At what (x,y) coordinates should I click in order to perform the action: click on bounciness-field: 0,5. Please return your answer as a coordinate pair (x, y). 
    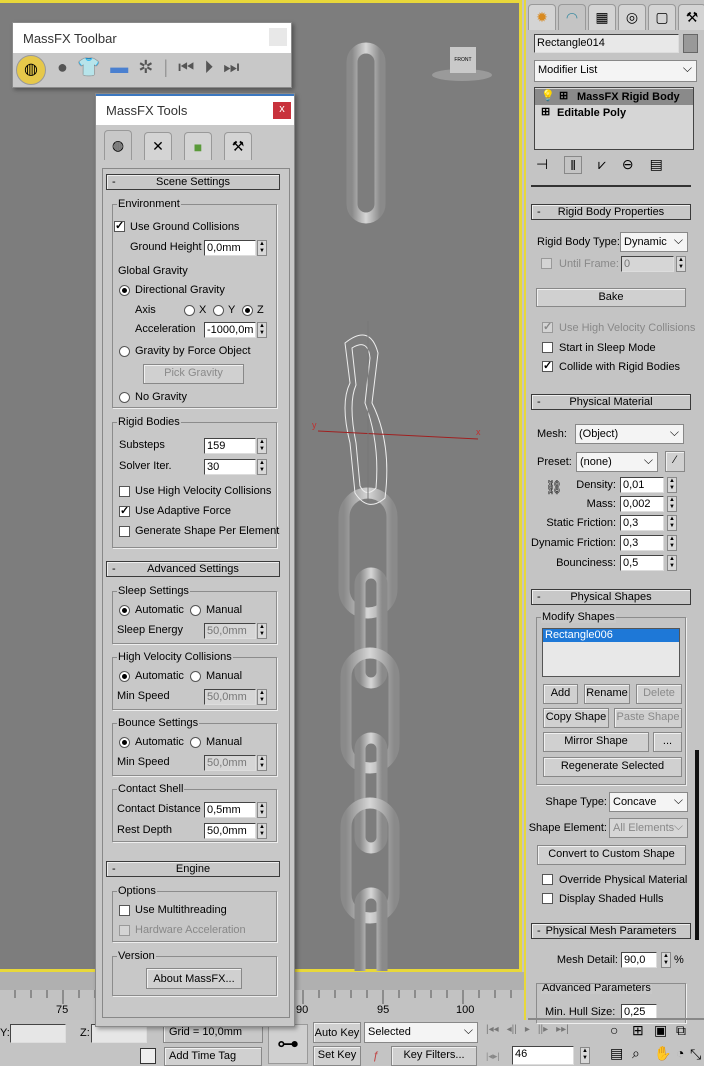
    Looking at the image, I should click on (642, 563).